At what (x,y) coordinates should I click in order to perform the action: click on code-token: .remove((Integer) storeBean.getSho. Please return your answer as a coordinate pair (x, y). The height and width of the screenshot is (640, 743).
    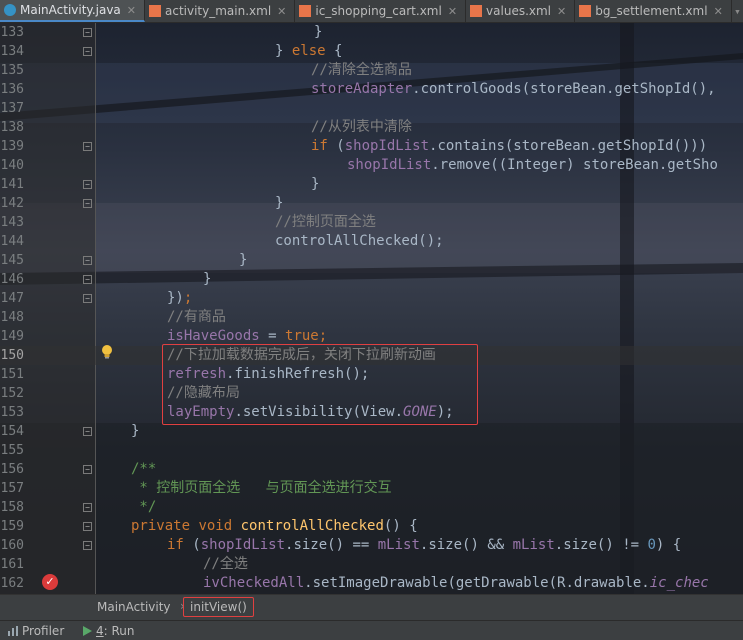
    Looking at the image, I should click on (574, 165).